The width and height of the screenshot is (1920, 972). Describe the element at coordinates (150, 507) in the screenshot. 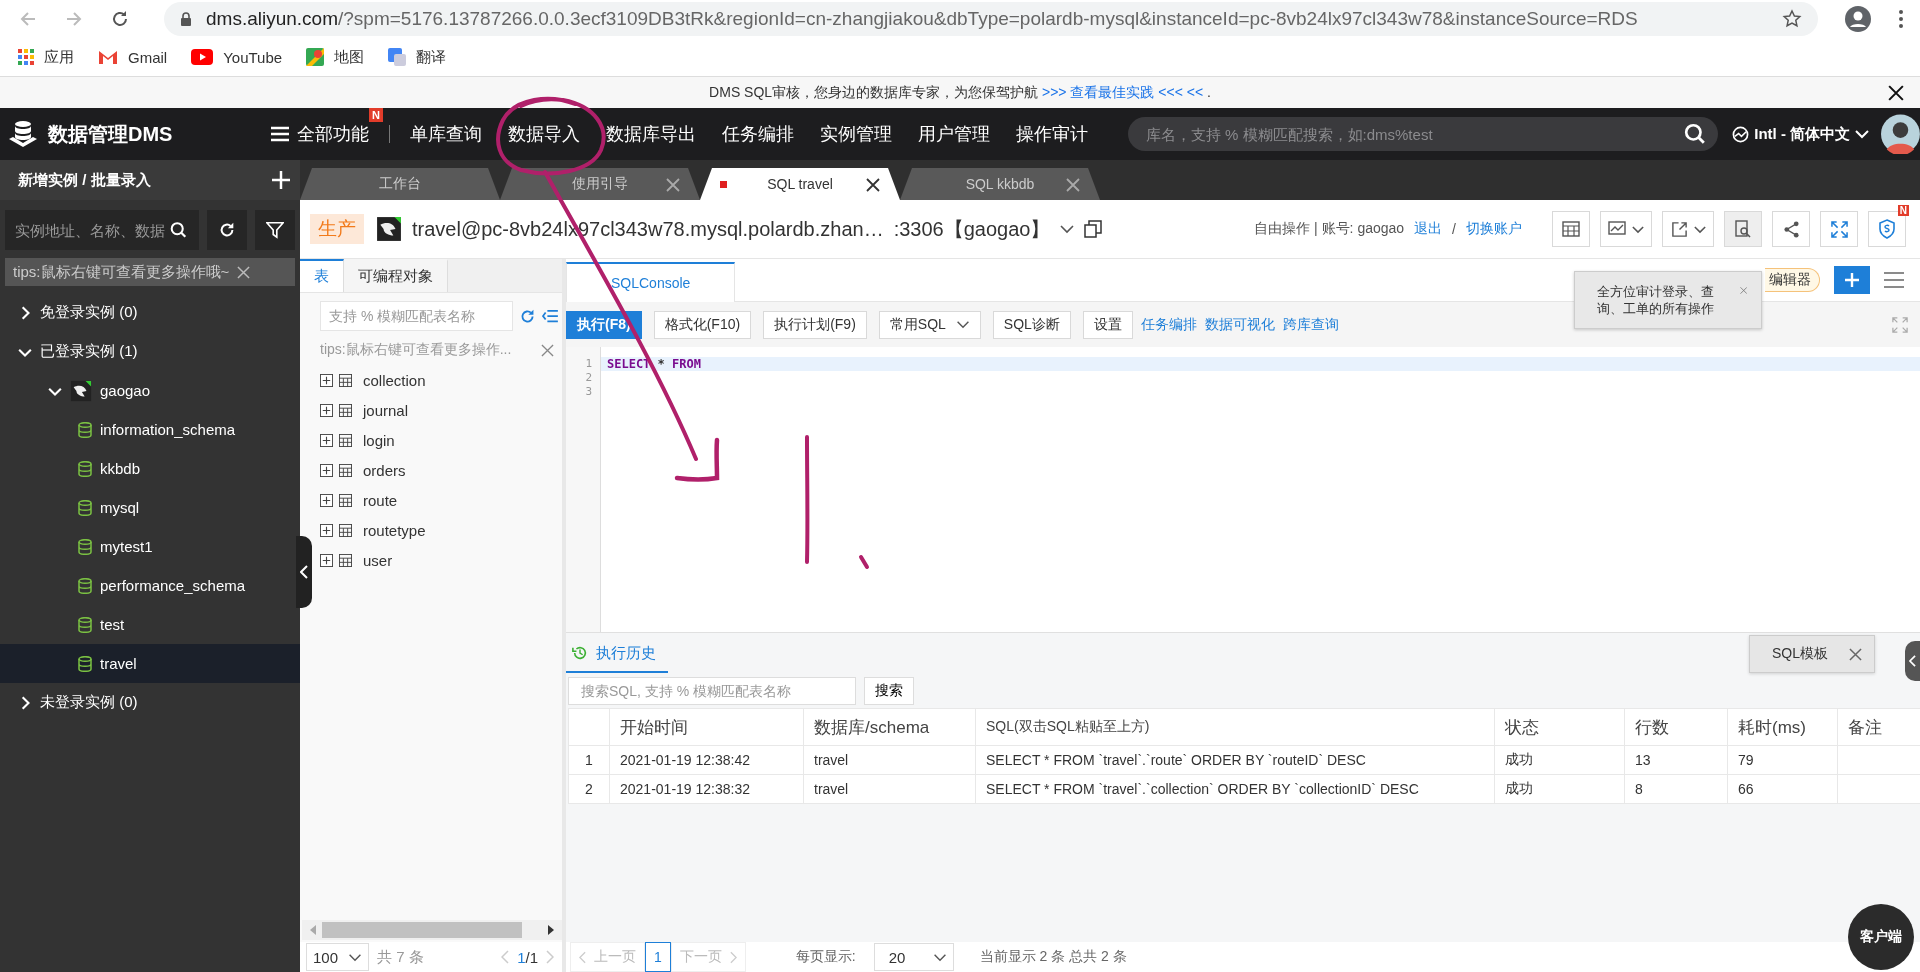

I see `tree-item: mysql` at that location.